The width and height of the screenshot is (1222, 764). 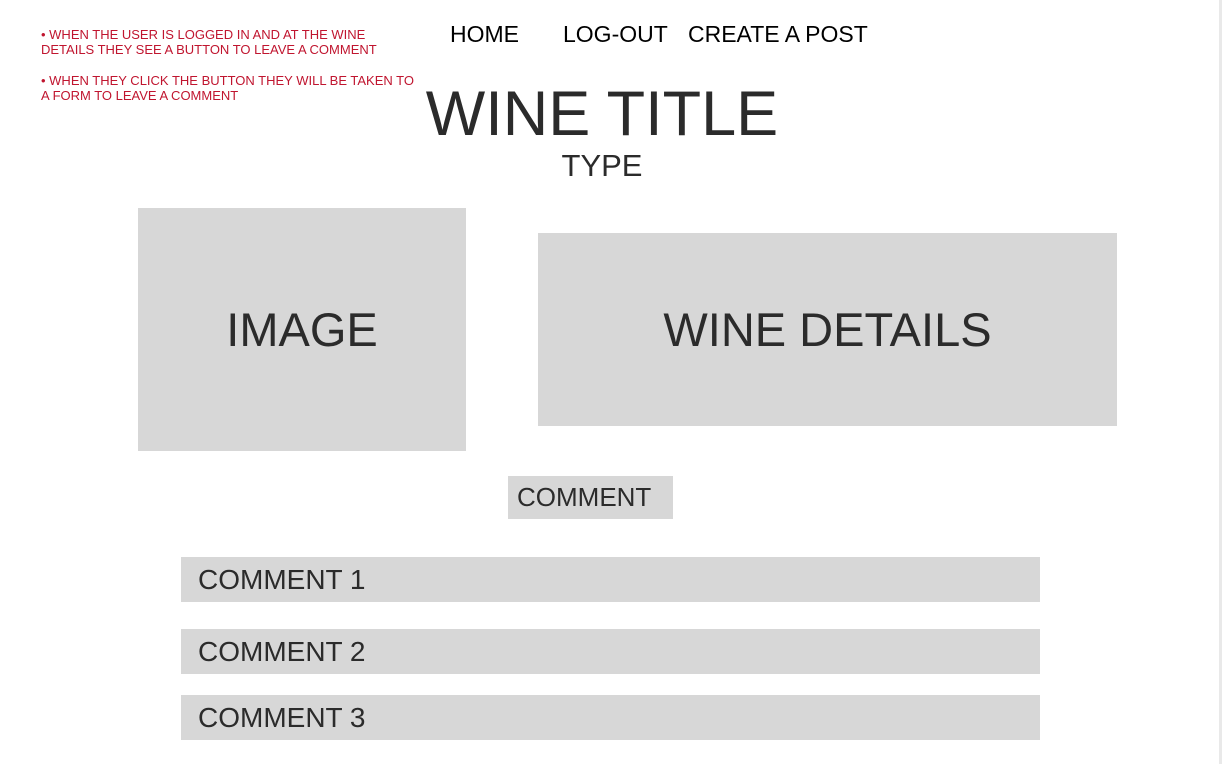 What do you see at coordinates (778, 34) in the screenshot?
I see `nav-create-post-link: CREATE A POST` at bounding box center [778, 34].